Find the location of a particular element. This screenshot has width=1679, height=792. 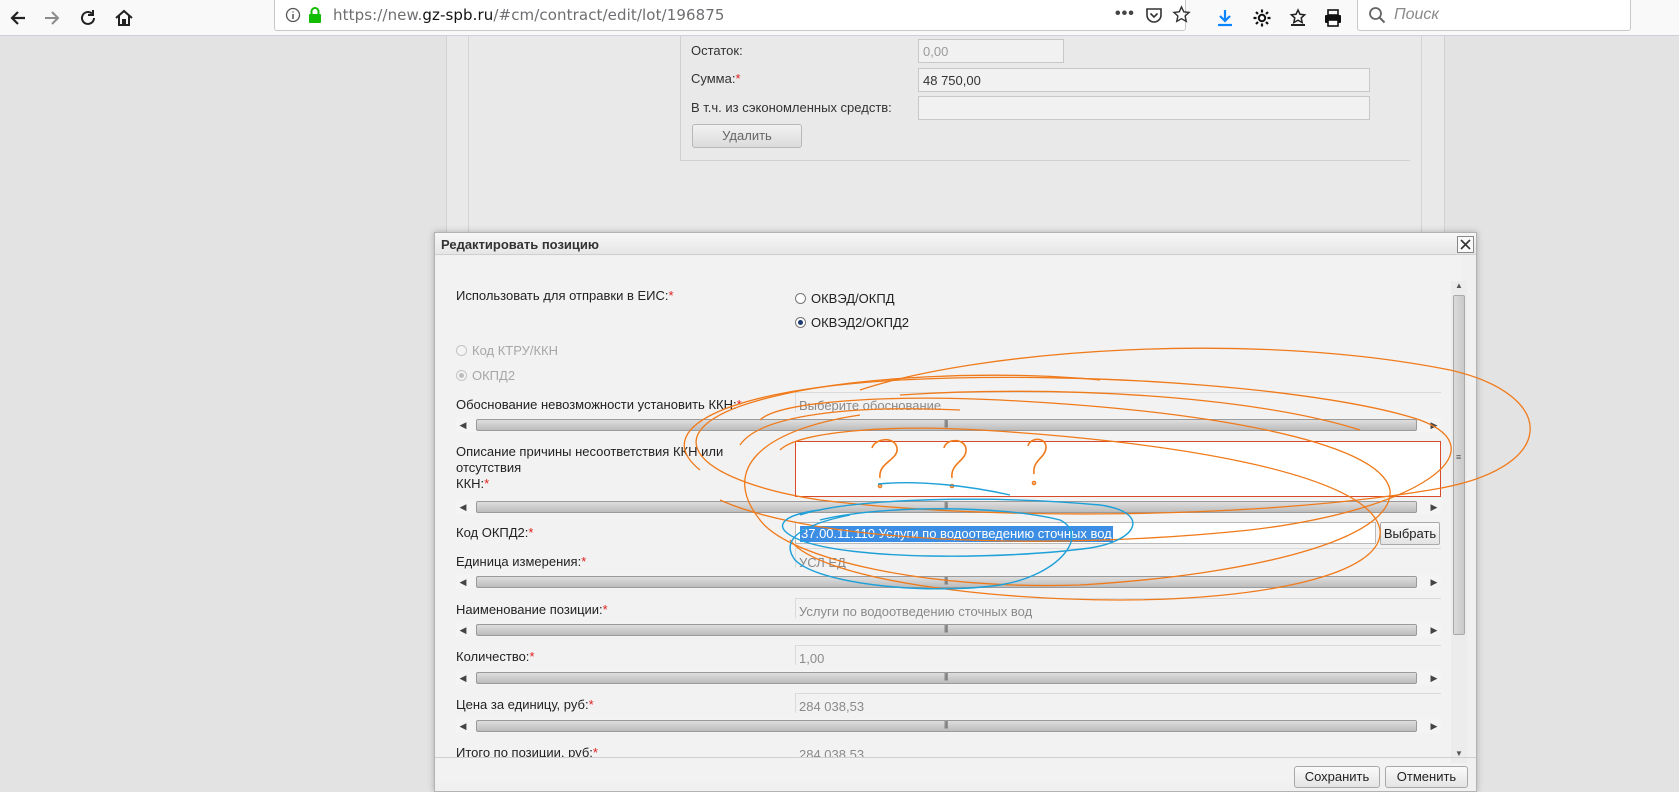

sum-label: Сумма:* is located at coordinates (716, 78).